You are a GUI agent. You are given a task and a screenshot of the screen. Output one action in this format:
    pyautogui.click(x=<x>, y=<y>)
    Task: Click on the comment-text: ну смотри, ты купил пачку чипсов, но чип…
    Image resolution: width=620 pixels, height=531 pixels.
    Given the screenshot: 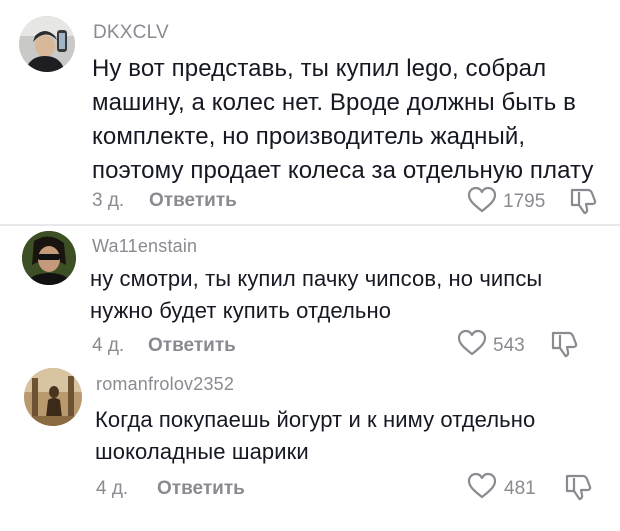 What is the action you would take?
    pyautogui.click(x=316, y=294)
    